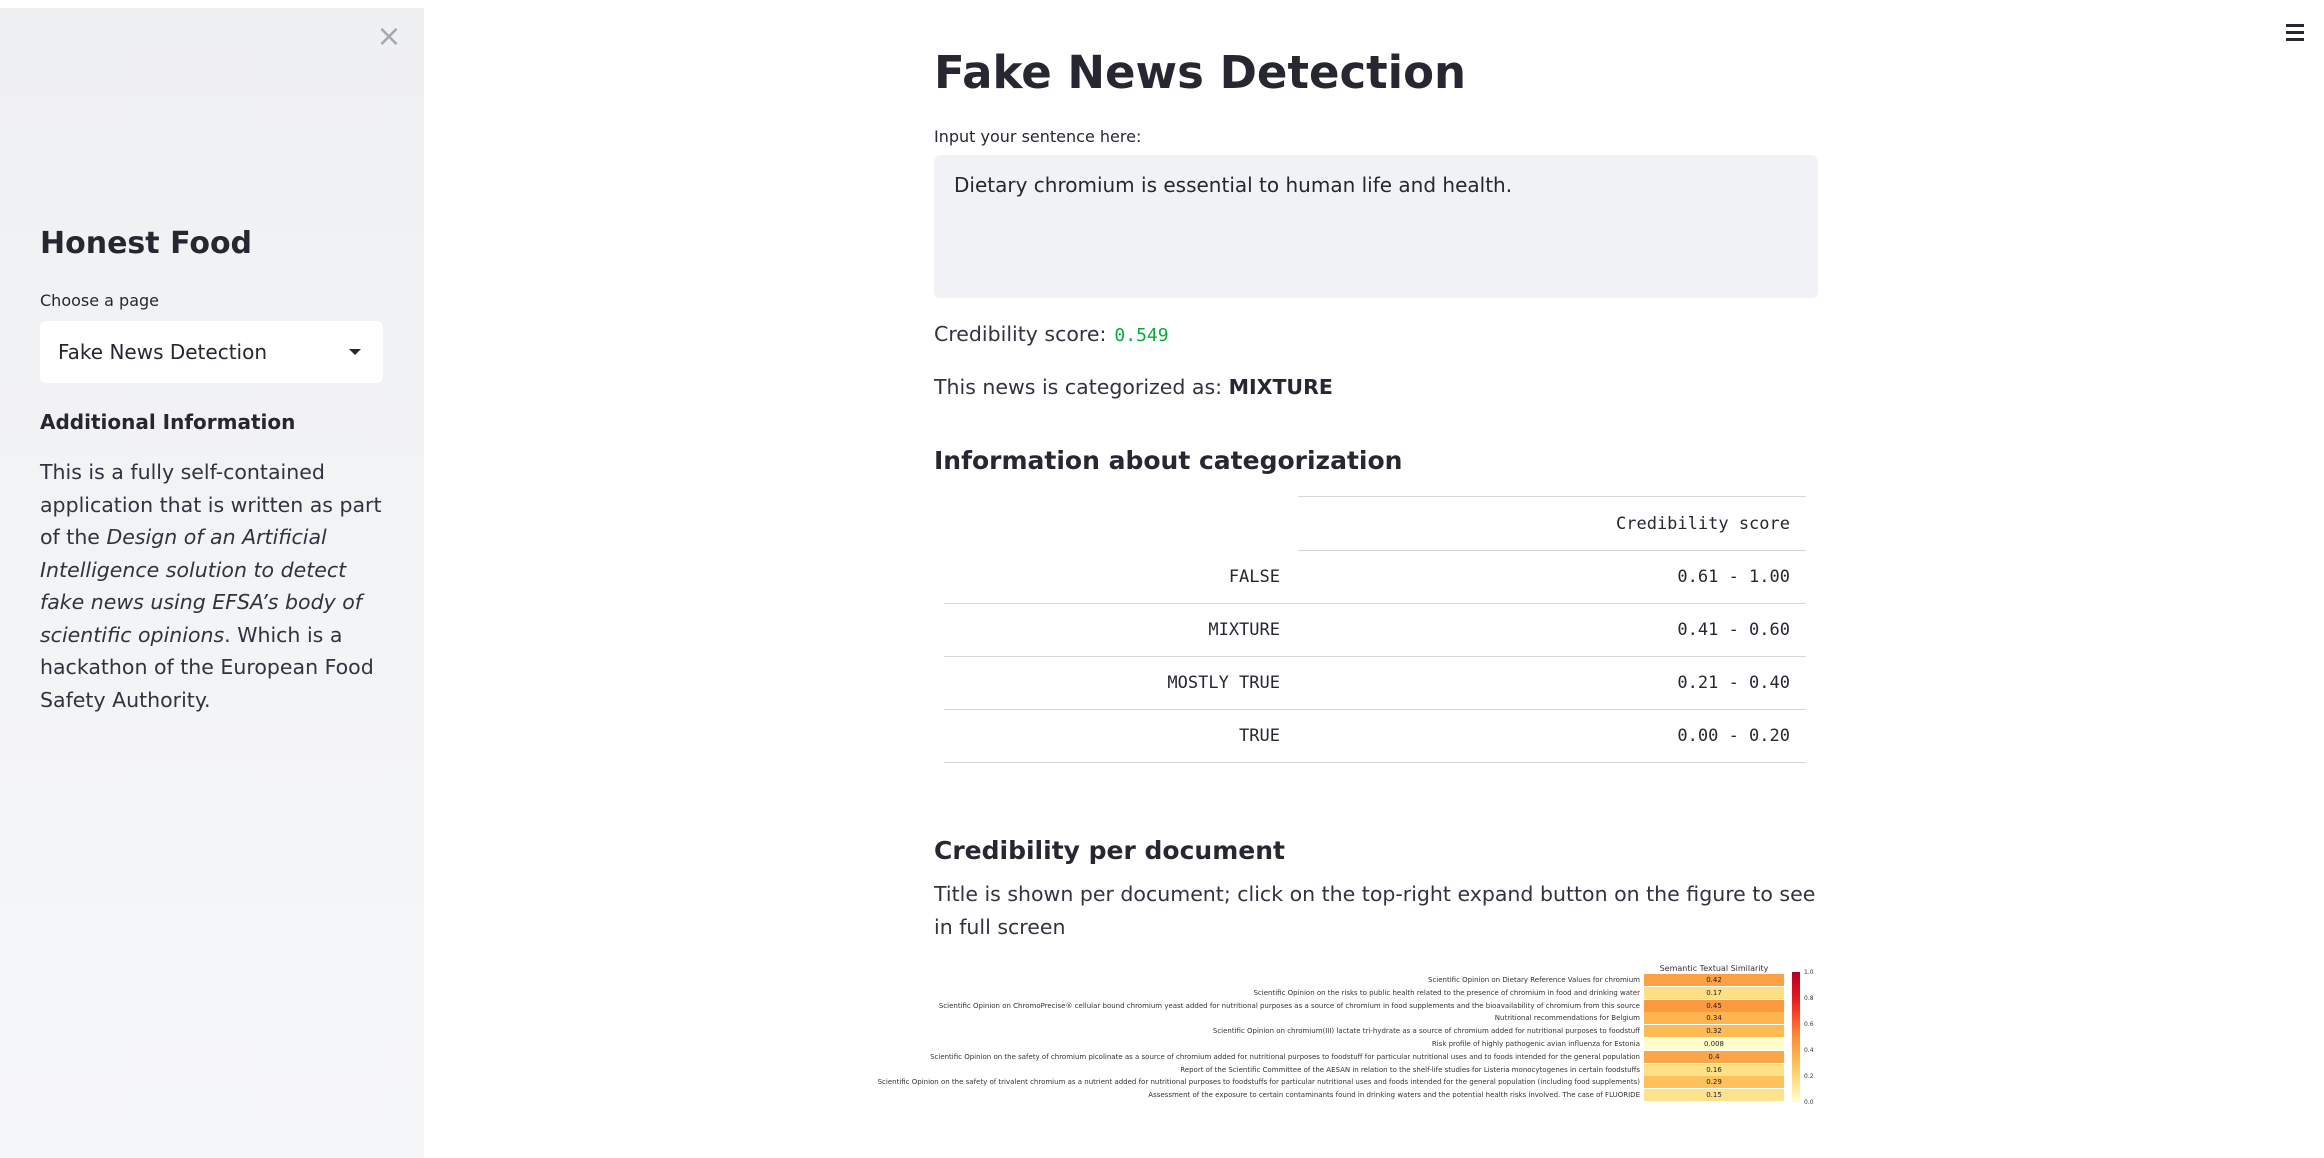 Image resolution: width=2324 pixels, height=1158 pixels. Describe the element at coordinates (1733, 683) in the screenshot. I see `table-cell-range: 0.21 - 0.40` at that location.